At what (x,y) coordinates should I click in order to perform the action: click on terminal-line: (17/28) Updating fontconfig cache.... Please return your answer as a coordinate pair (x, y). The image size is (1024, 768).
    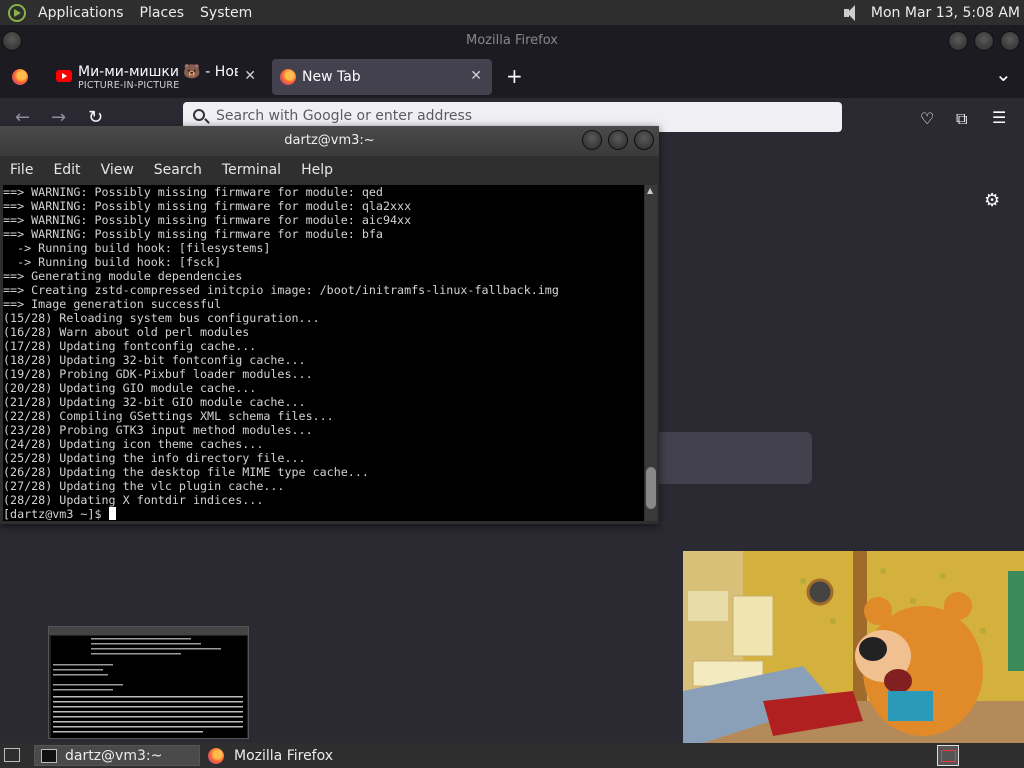
    Looking at the image, I should click on (130, 346).